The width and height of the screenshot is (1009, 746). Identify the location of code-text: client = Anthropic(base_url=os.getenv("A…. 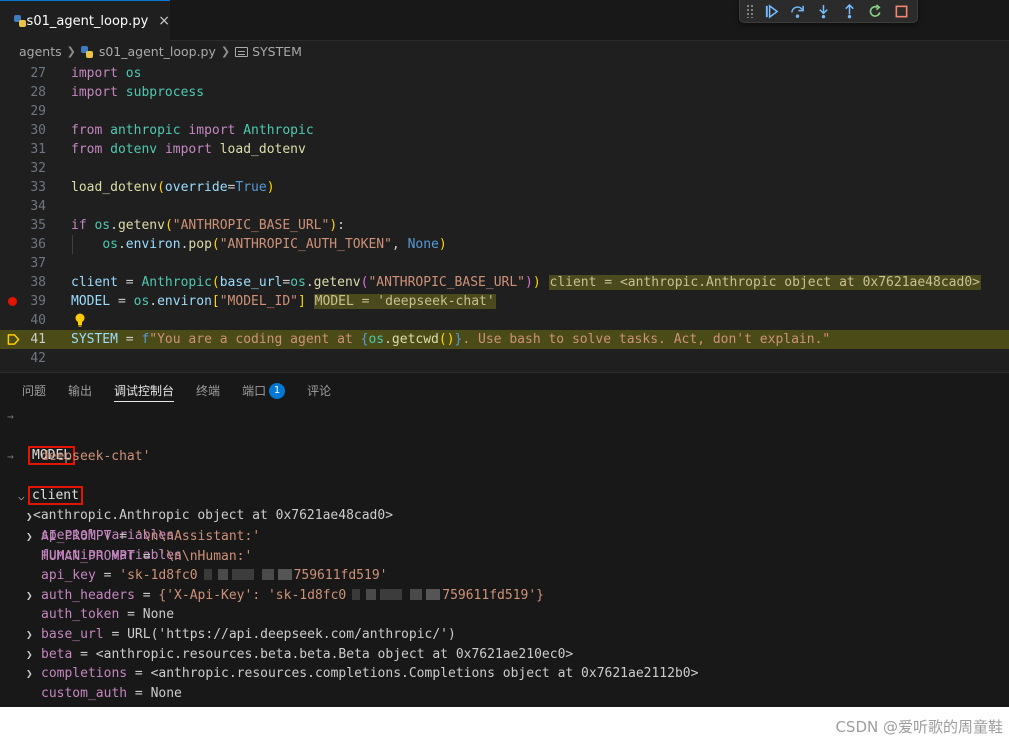
(526, 282).